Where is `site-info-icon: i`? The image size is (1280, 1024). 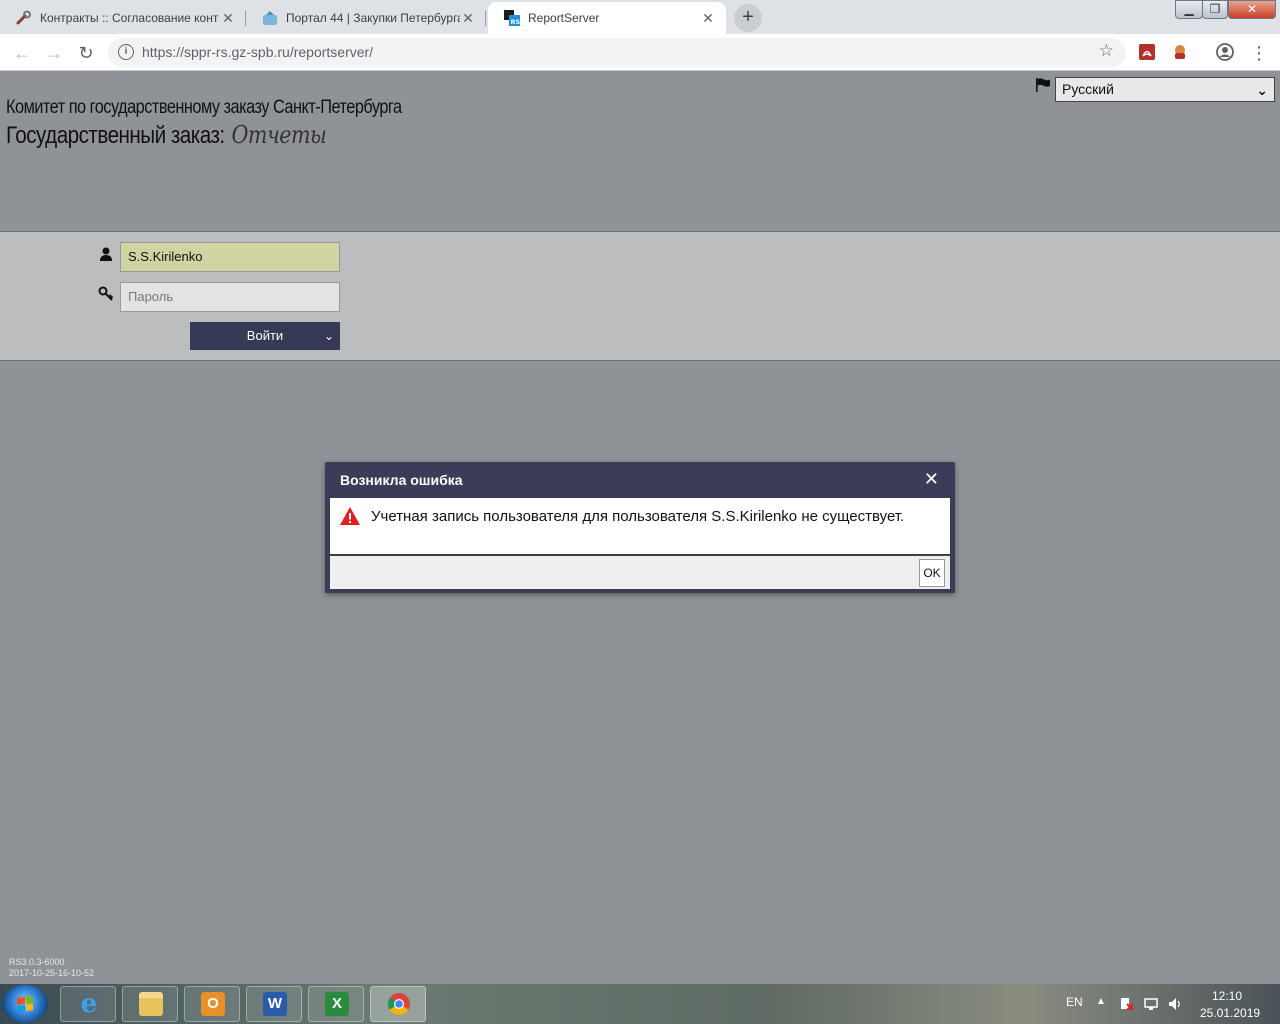 site-info-icon: i is located at coordinates (126, 52).